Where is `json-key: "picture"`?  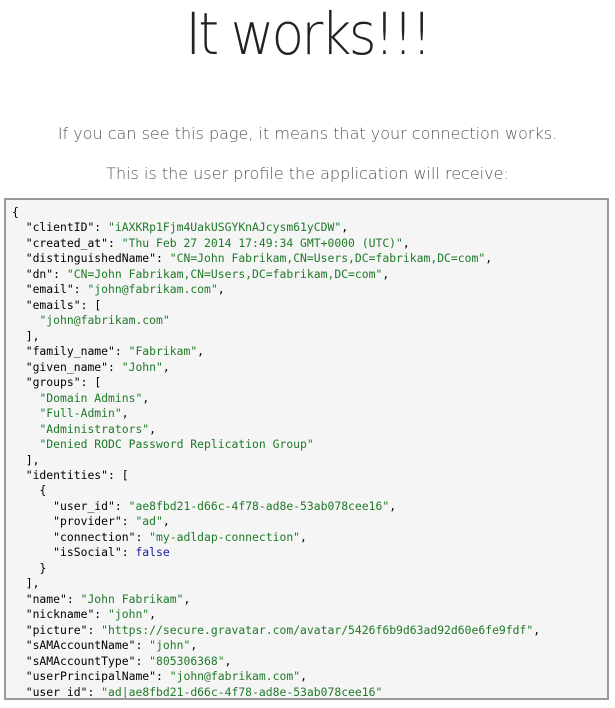
json-key: "picture" is located at coordinates (56, 629).